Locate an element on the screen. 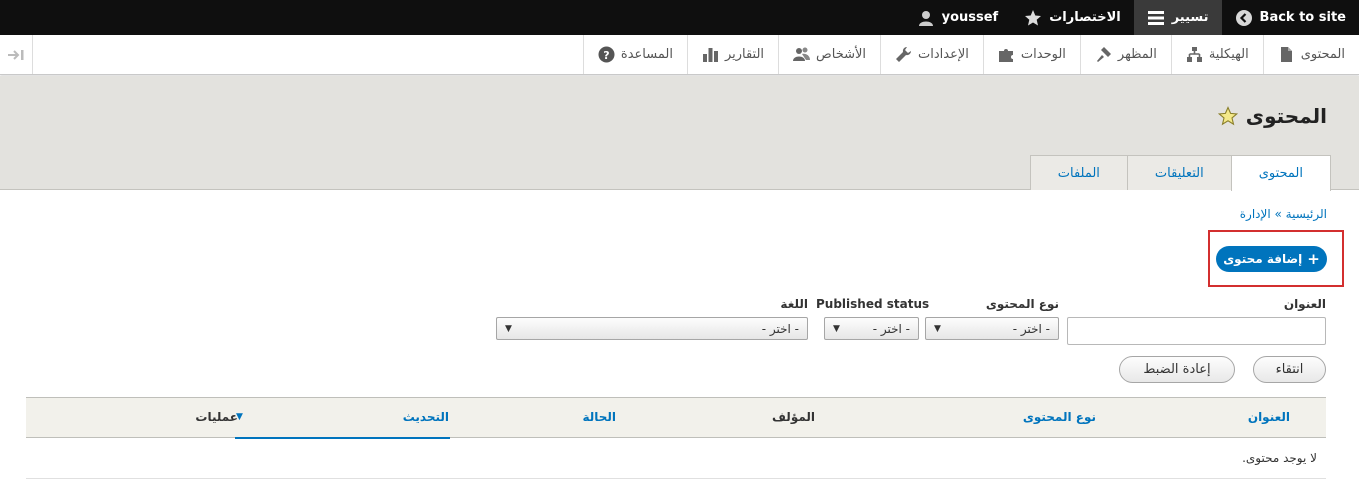 The height and width of the screenshot is (487, 1359). back-to-site-link: Back to site is located at coordinates (1290, 17).